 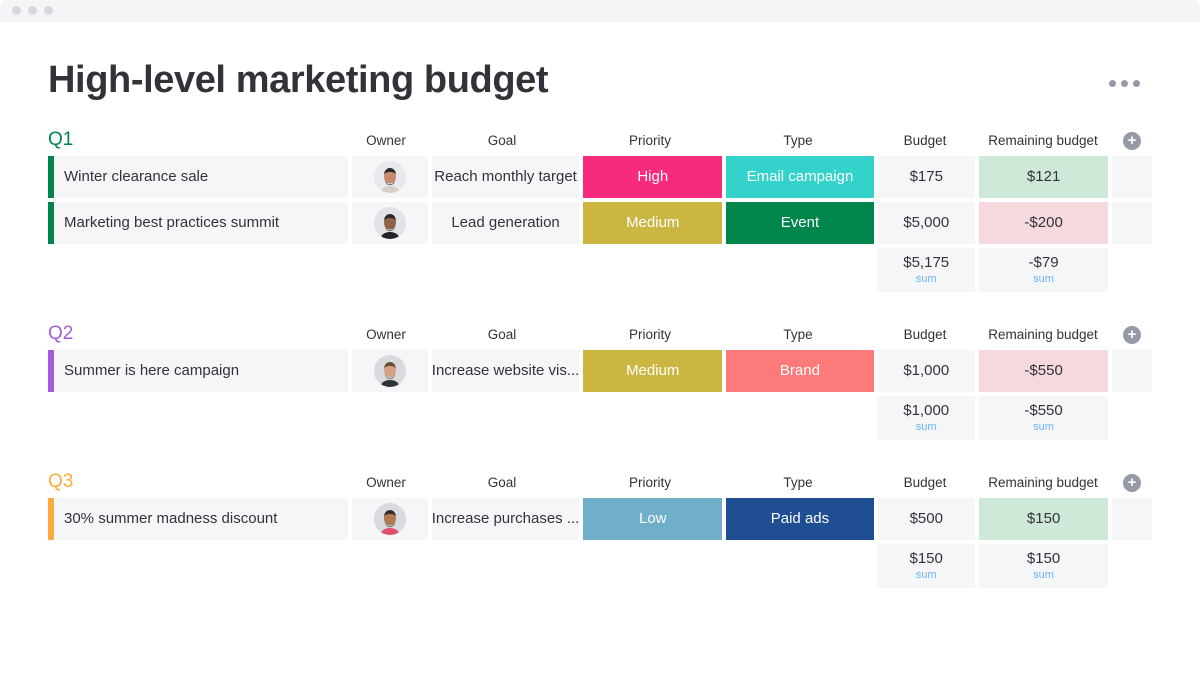 I want to click on window-titlebar, so click(x=600, y=11).